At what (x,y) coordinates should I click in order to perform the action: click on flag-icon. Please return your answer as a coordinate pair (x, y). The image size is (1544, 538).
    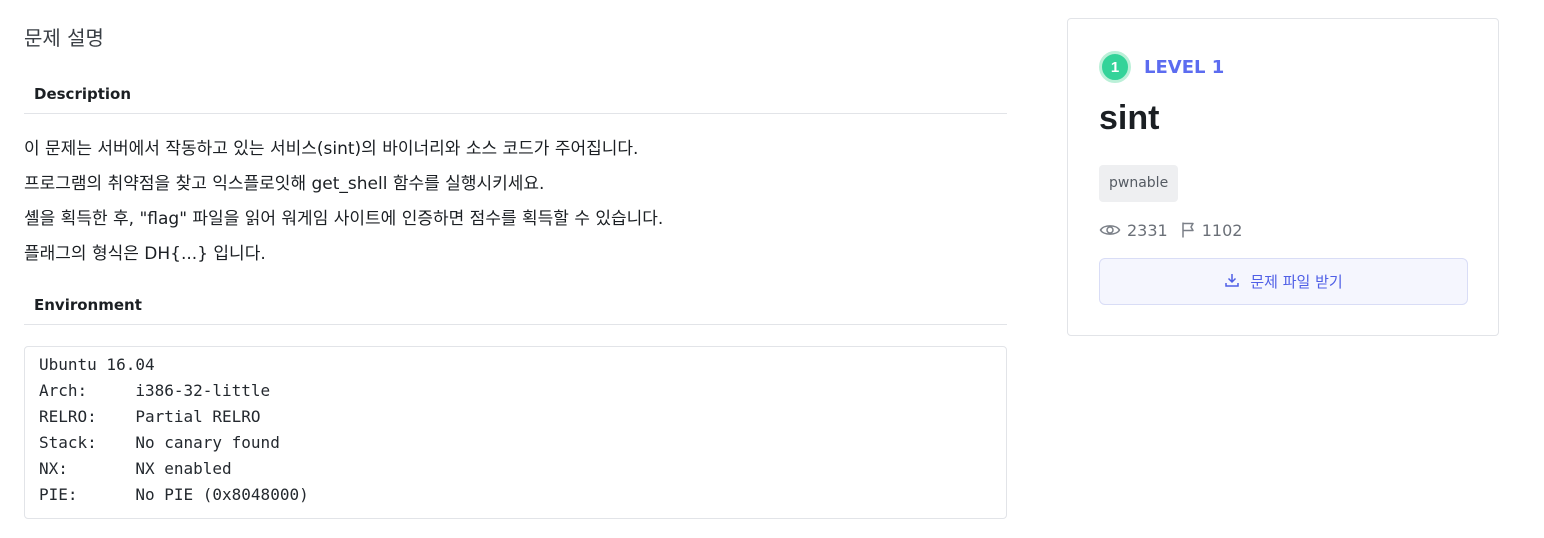
    Looking at the image, I should click on (1188, 230).